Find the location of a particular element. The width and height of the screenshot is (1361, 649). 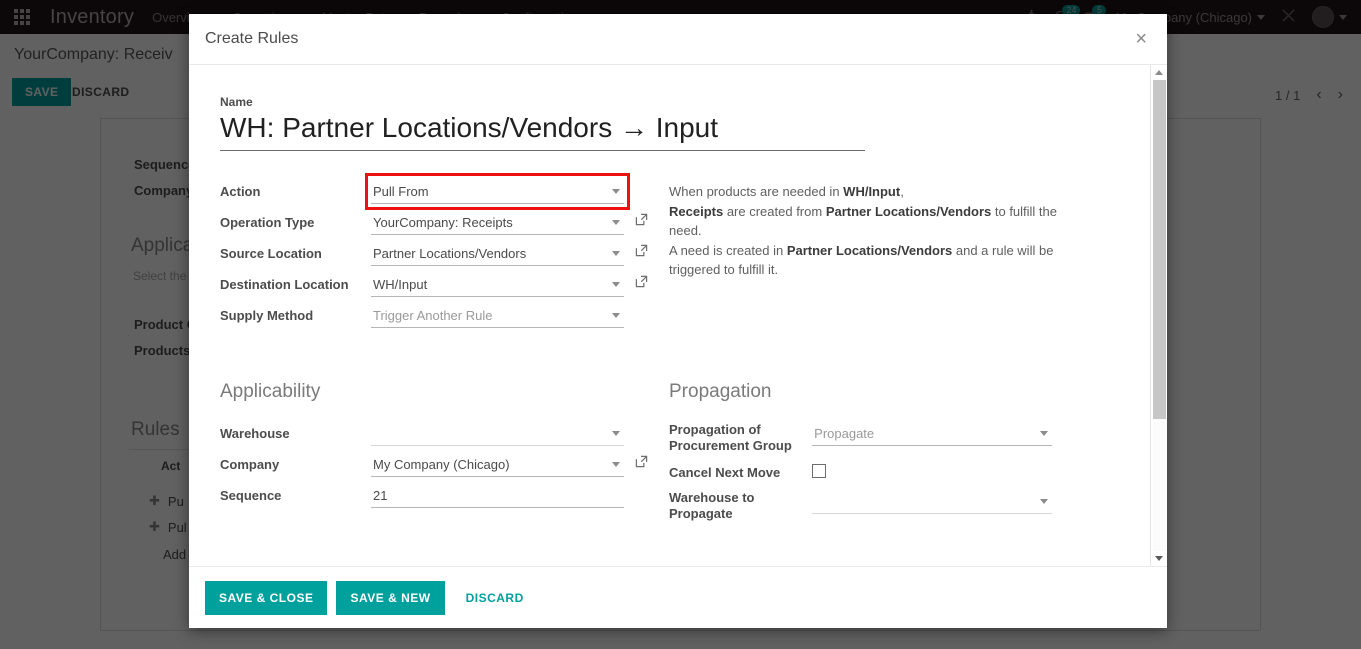

field-row-company: Company My Company (Chicago) is located at coordinates (434, 464).